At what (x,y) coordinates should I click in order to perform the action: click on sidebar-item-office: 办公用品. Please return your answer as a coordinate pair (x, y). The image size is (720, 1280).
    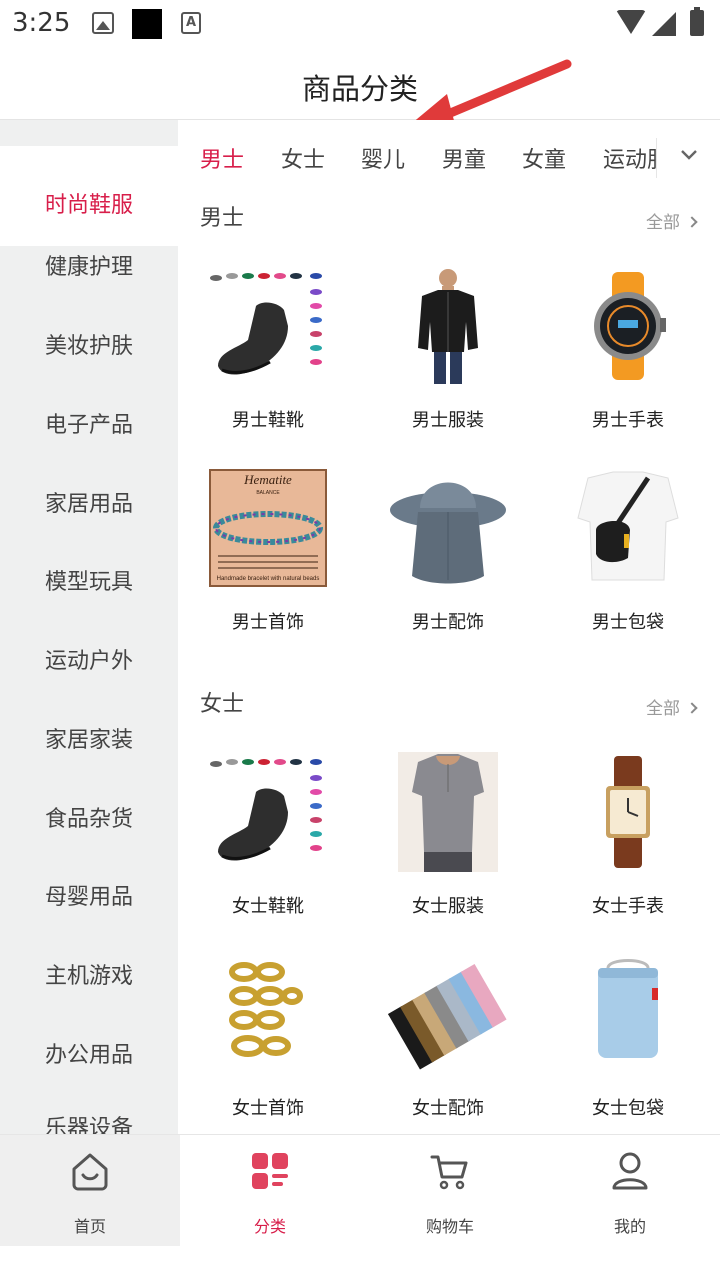
    Looking at the image, I should click on (89, 1056).